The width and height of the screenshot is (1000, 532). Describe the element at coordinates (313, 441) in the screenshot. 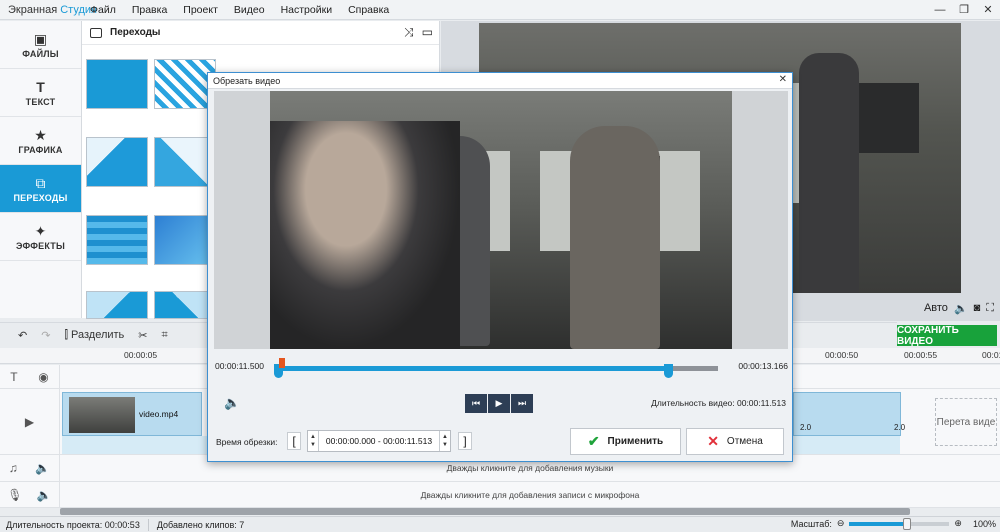

I see `spin-left: ▲ ▼` at that location.